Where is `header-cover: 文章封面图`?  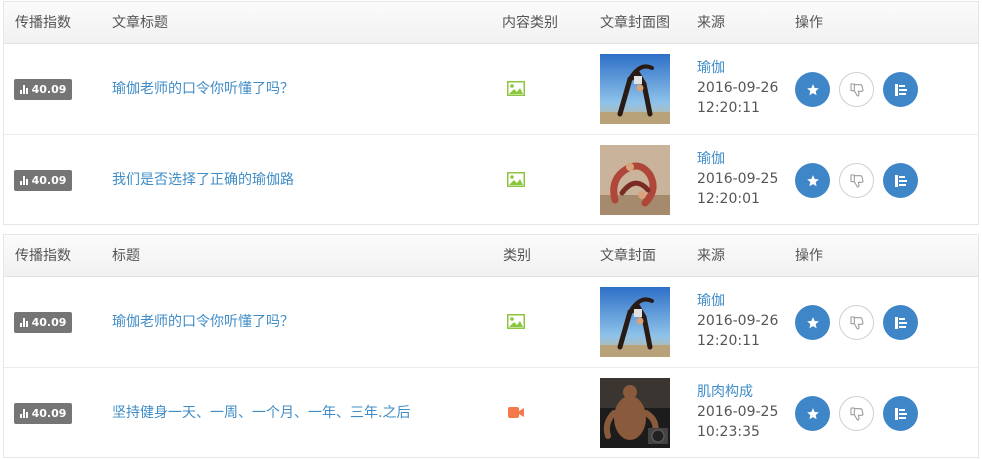 header-cover: 文章封面图 is located at coordinates (635, 23).